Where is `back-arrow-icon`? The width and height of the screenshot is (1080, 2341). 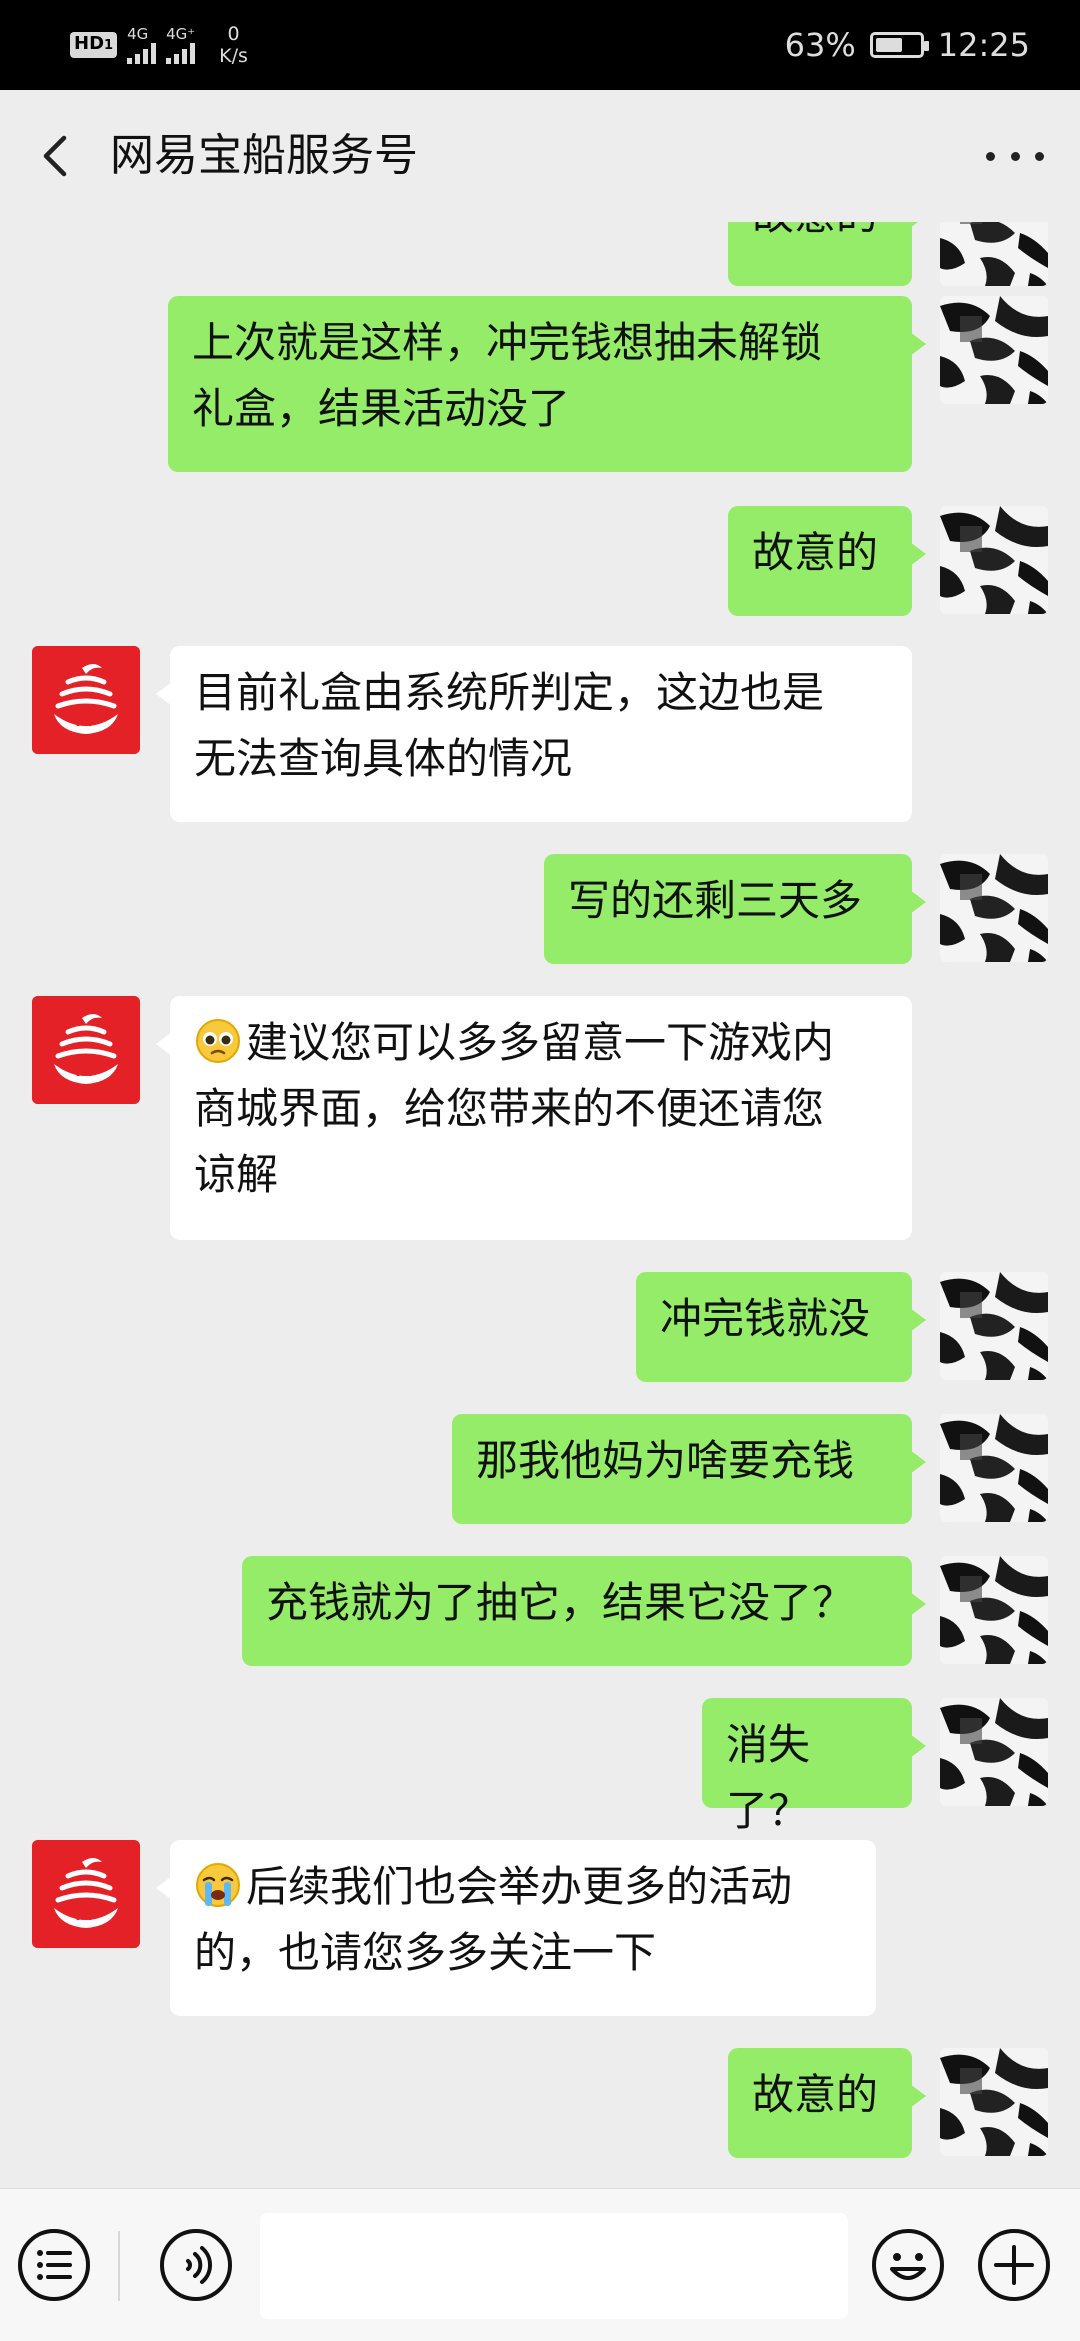
back-arrow-icon is located at coordinates (55, 156).